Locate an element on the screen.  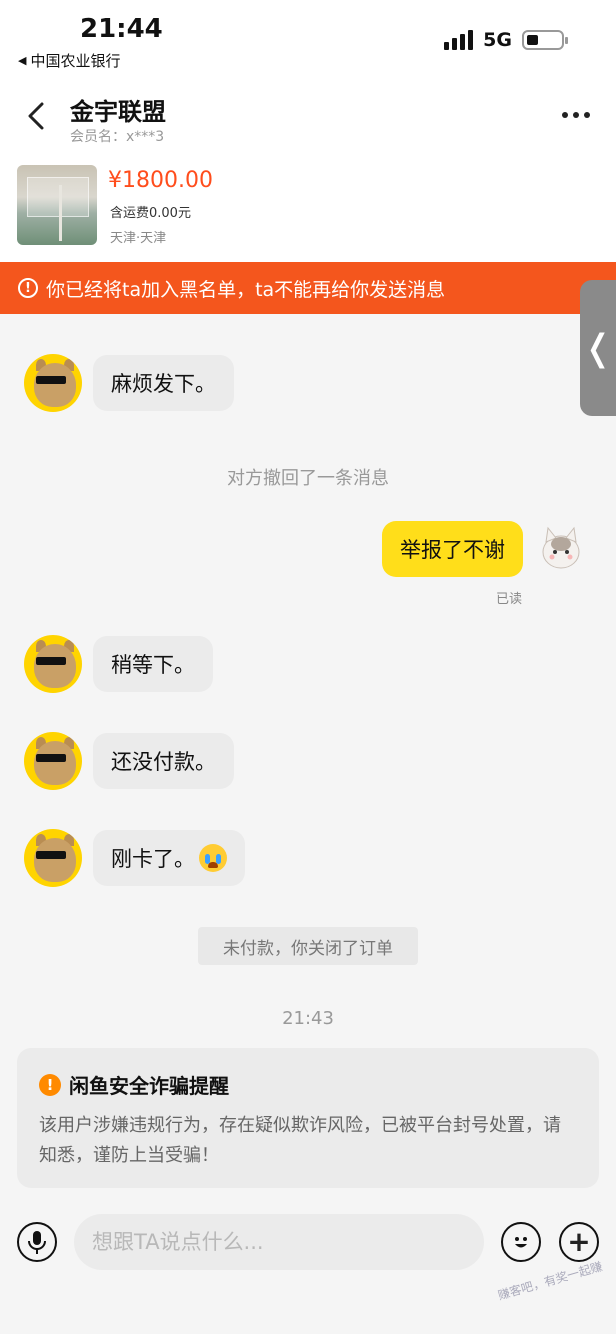
read-status: 已读 is located at coordinates (508, 599).